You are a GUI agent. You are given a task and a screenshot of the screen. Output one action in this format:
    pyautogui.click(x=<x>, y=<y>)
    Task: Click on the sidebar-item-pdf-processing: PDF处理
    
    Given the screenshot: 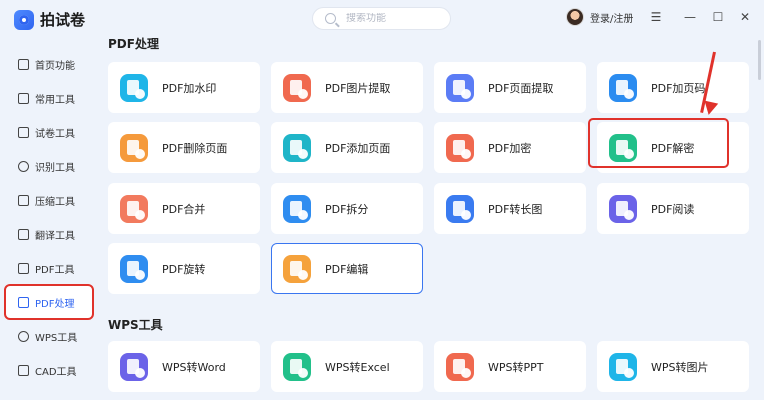 What is the action you would take?
    pyautogui.click(x=49, y=302)
    